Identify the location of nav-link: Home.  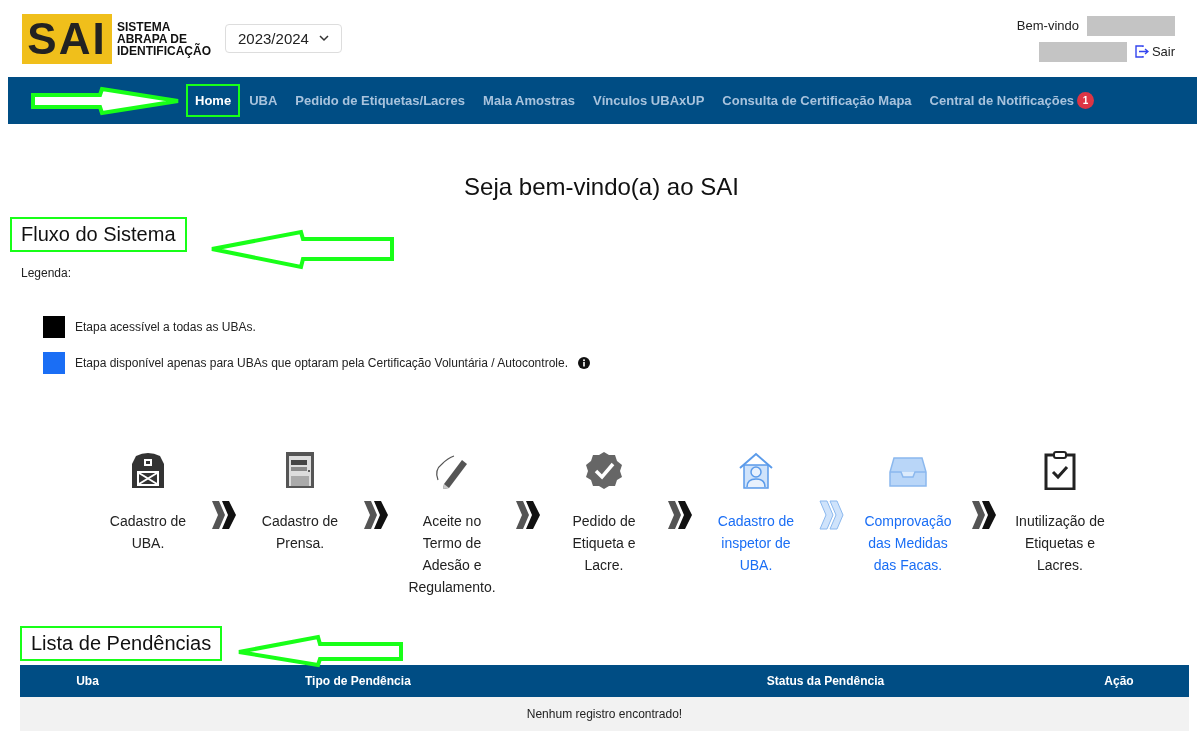
(213, 100).